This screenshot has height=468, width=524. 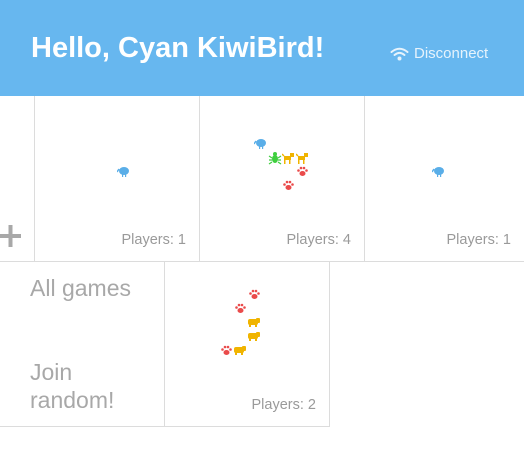 What do you see at coordinates (247, 344) in the screenshot?
I see `game-card: Players: 2` at bounding box center [247, 344].